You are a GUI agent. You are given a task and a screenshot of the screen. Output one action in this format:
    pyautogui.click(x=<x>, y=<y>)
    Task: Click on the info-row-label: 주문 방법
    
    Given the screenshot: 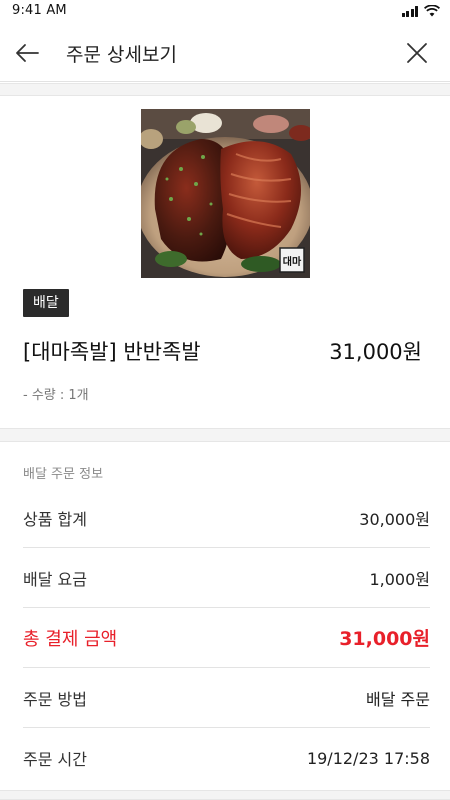 What is the action you would take?
    pyautogui.click(x=55, y=699)
    